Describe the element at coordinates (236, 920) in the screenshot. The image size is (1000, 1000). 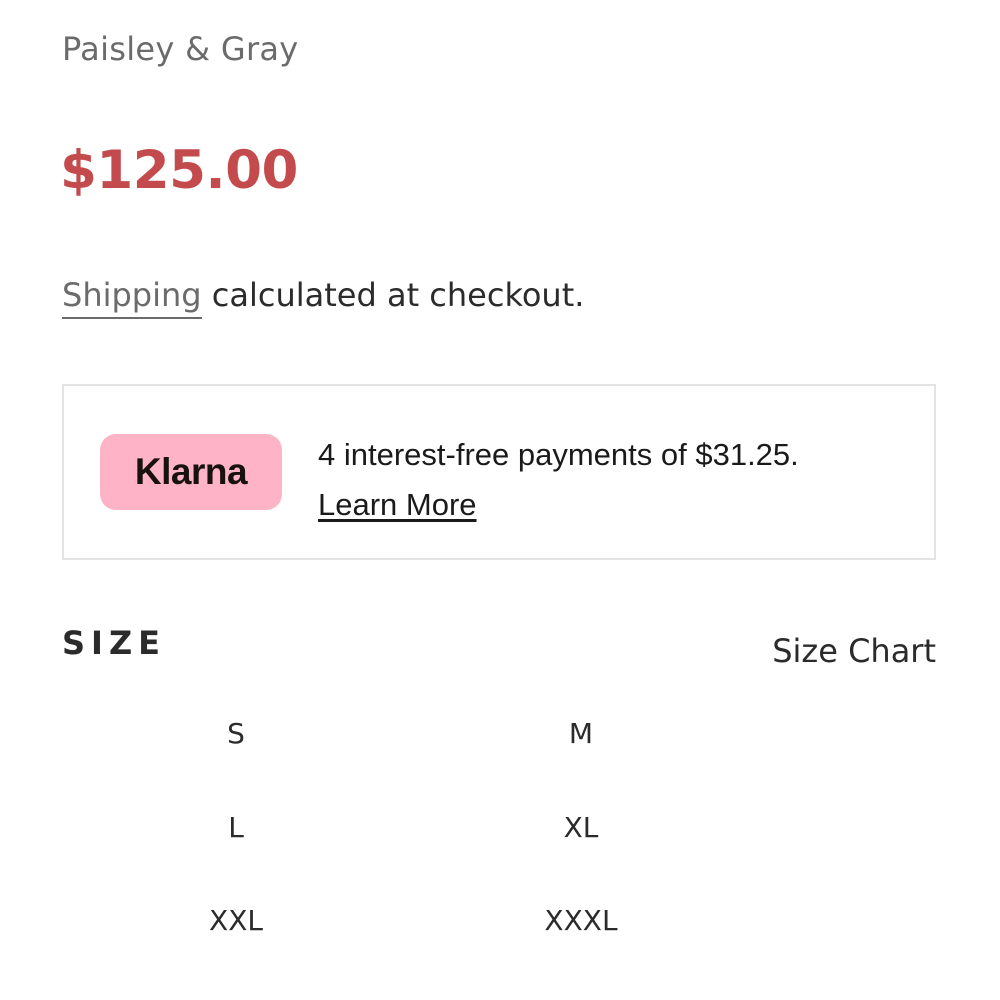
I see `size-option-xxl: XXL` at that location.